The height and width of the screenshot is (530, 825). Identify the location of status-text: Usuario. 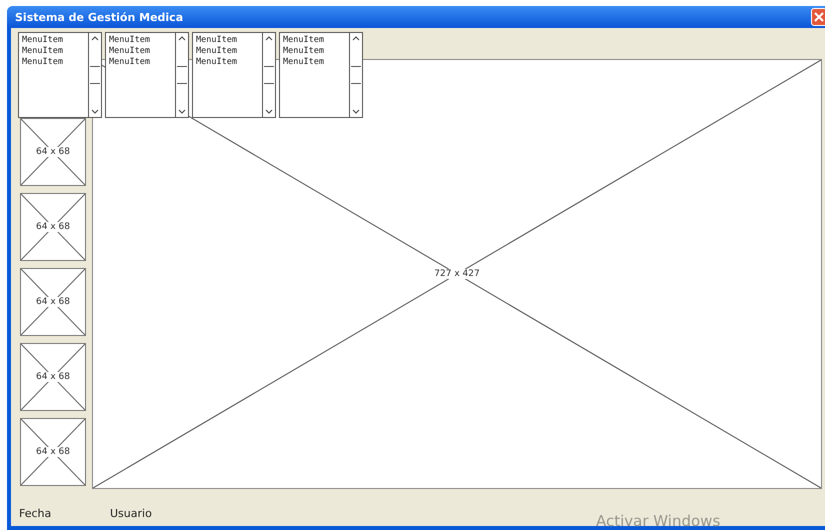
(131, 513).